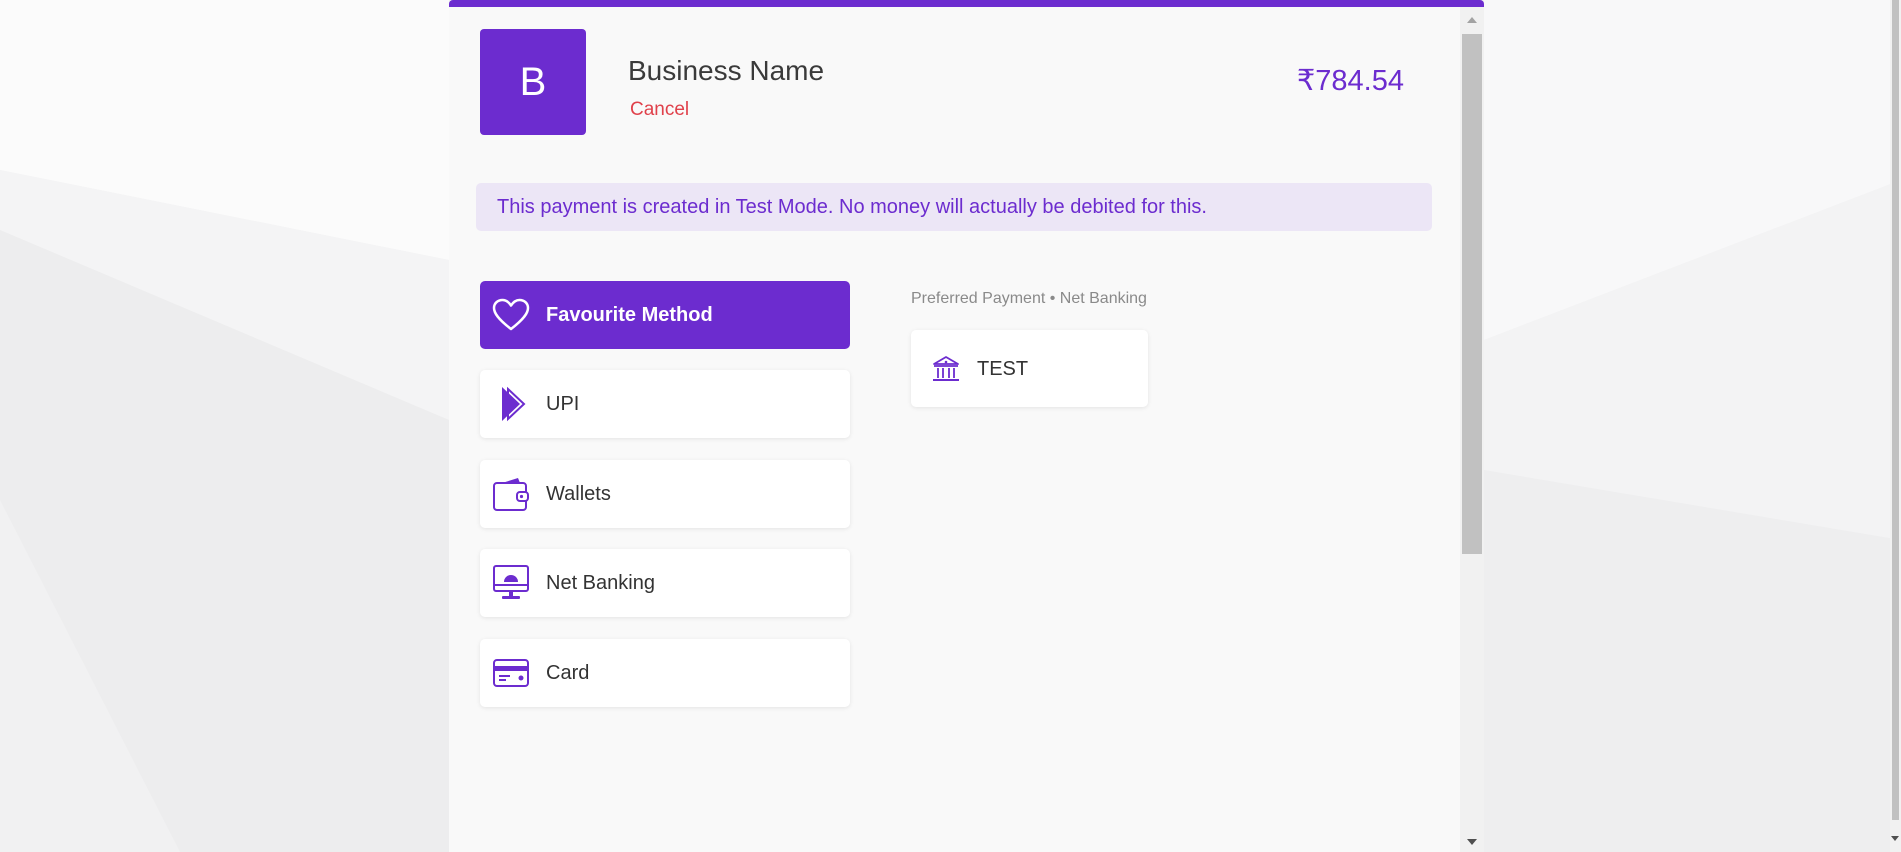  I want to click on method-net-banking: Net Banking, so click(665, 583).